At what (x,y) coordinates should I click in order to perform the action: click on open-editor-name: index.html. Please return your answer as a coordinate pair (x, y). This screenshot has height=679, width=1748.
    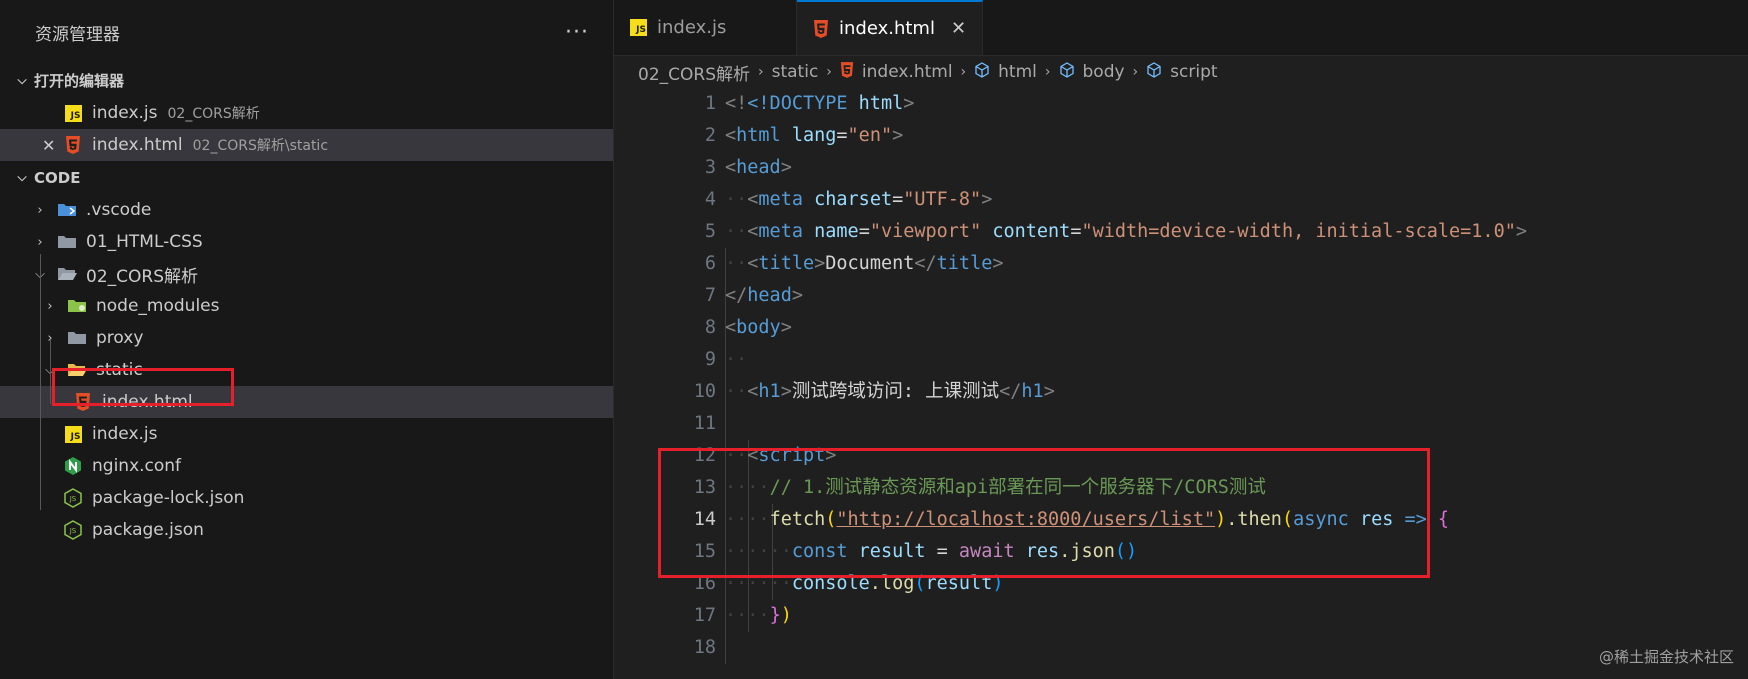
    Looking at the image, I should click on (137, 145).